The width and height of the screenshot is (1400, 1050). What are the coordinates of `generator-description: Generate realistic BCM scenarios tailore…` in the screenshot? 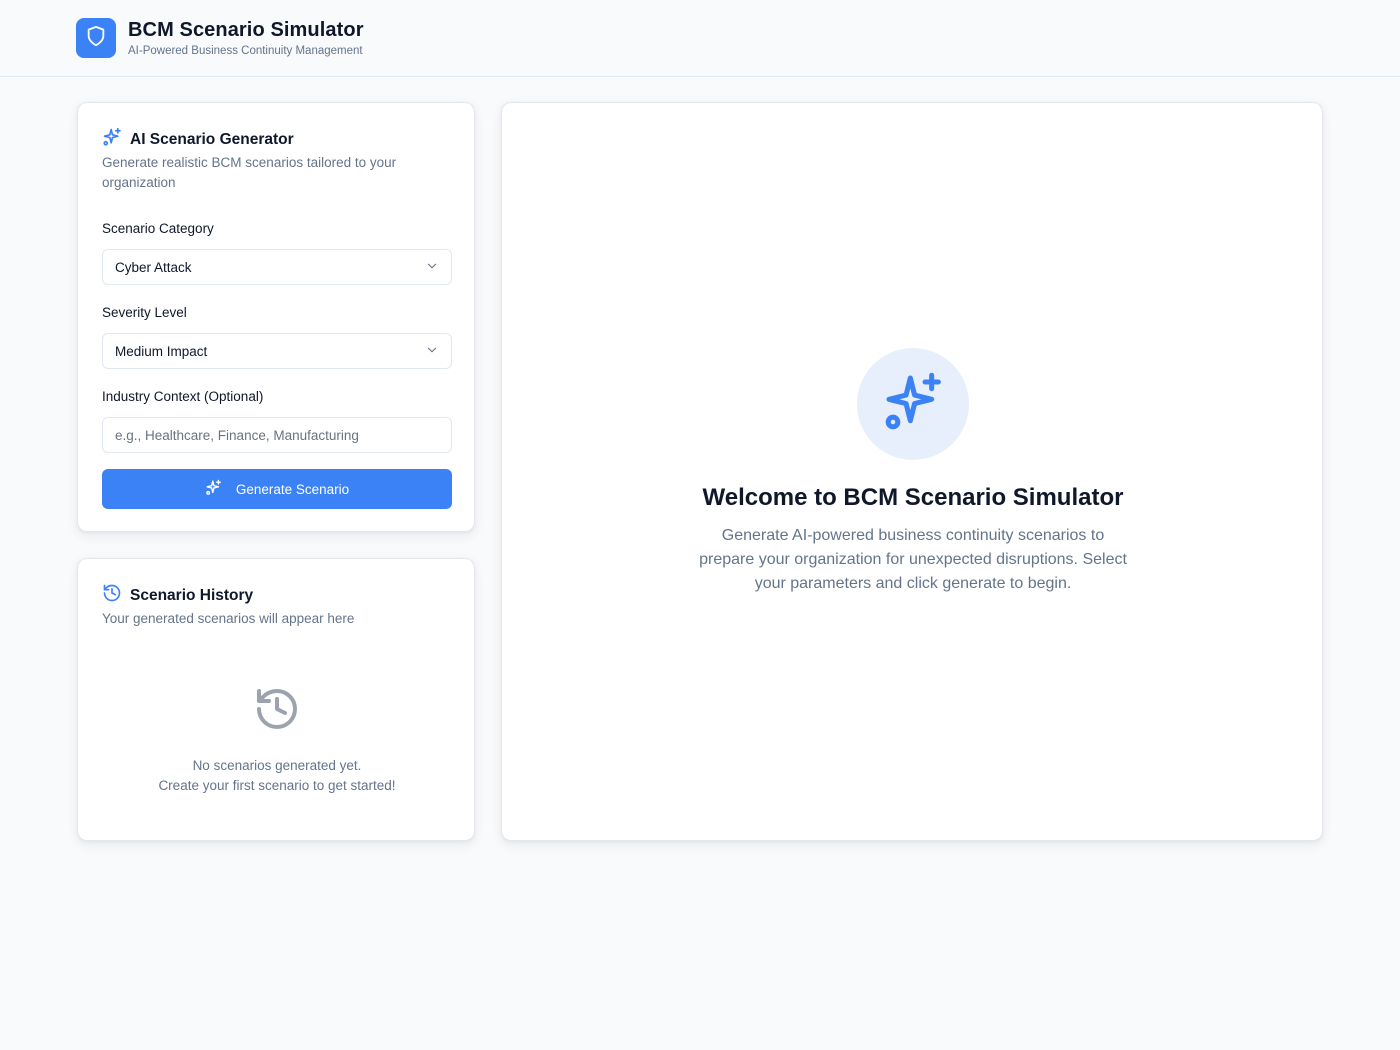 It's located at (249, 172).